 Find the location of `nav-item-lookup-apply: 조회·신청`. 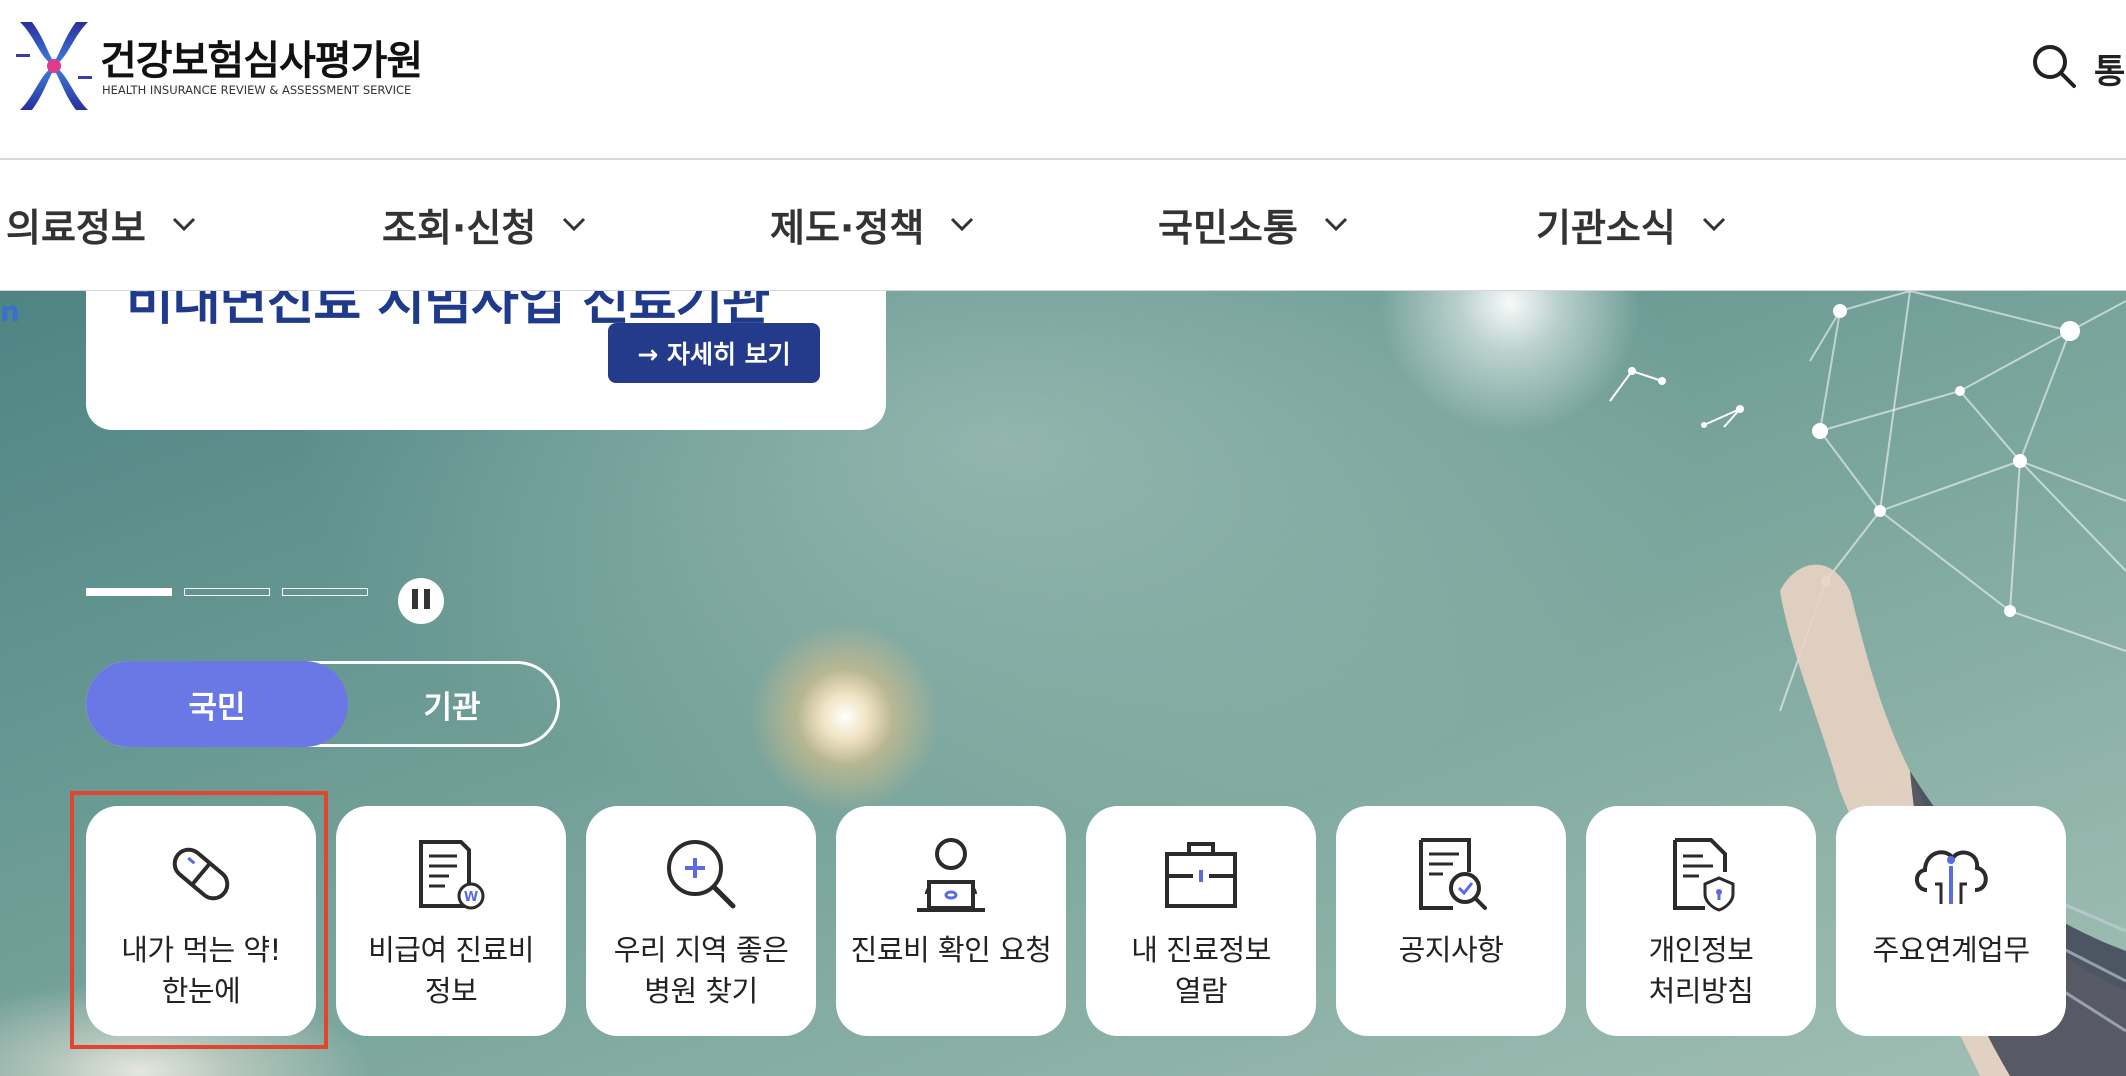

nav-item-lookup-apply: 조회·신청 is located at coordinates (484, 224).